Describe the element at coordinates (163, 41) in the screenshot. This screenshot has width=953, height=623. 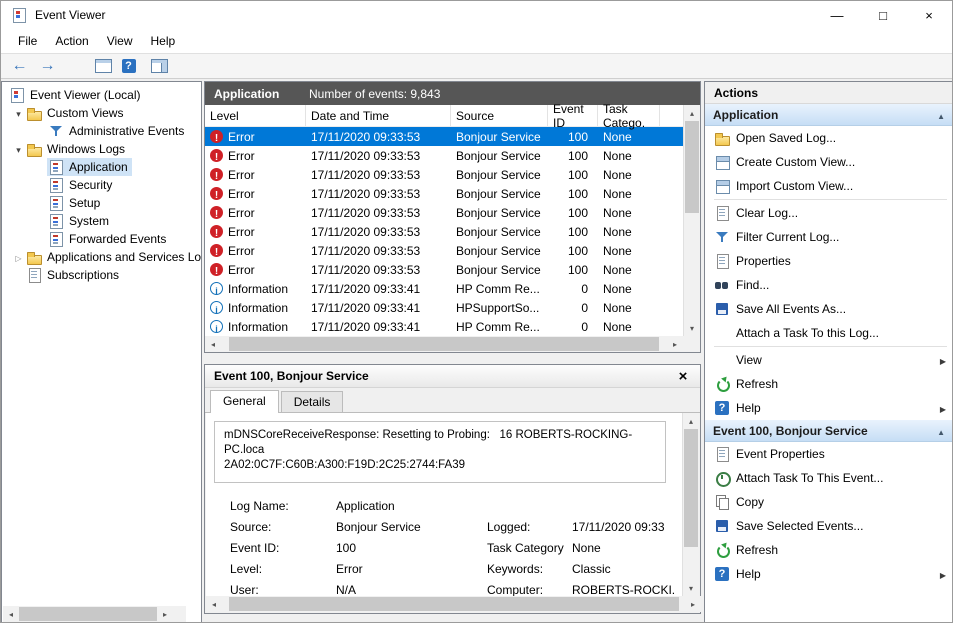
I see `menu-help: Help` at that location.